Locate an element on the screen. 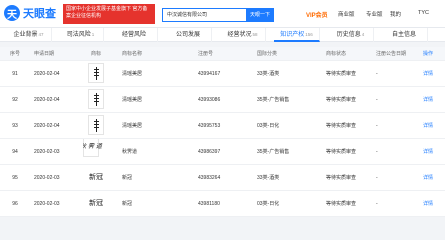  tab-self-info: 自主信息 is located at coordinates (405, 35).